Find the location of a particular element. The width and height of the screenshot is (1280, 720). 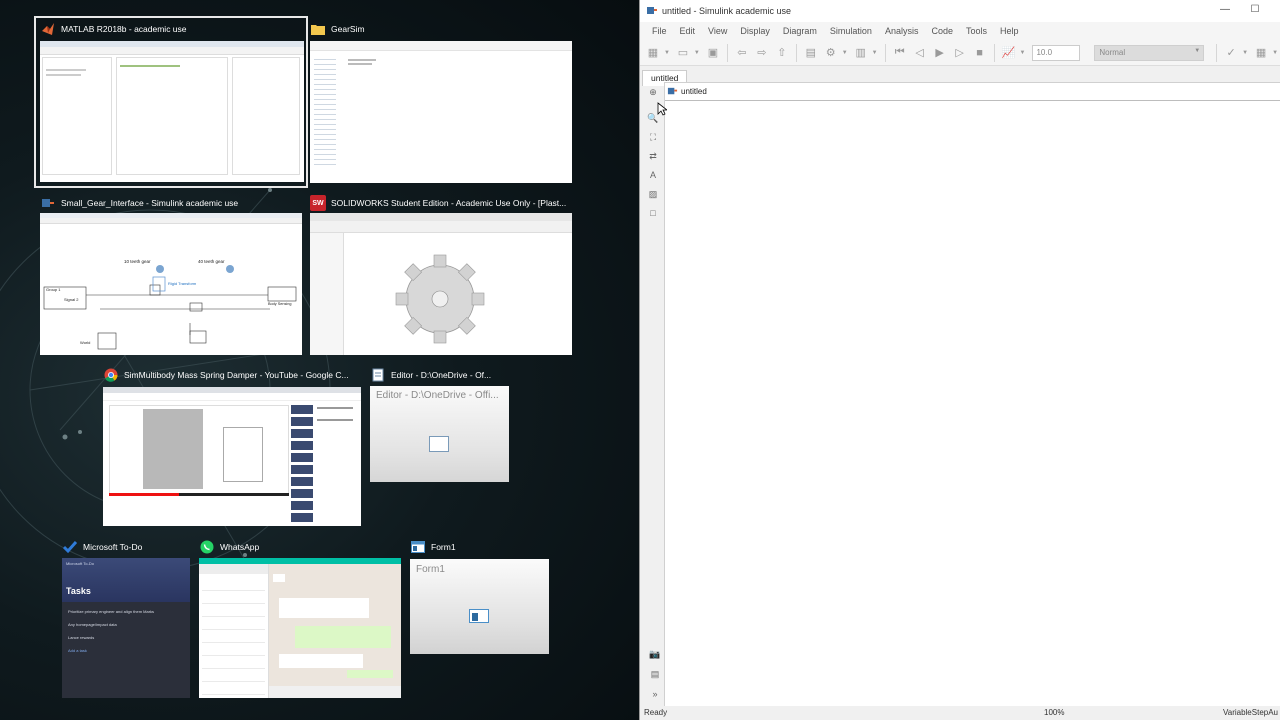

arrows-icon: ⇄ is located at coordinates (653, 156).